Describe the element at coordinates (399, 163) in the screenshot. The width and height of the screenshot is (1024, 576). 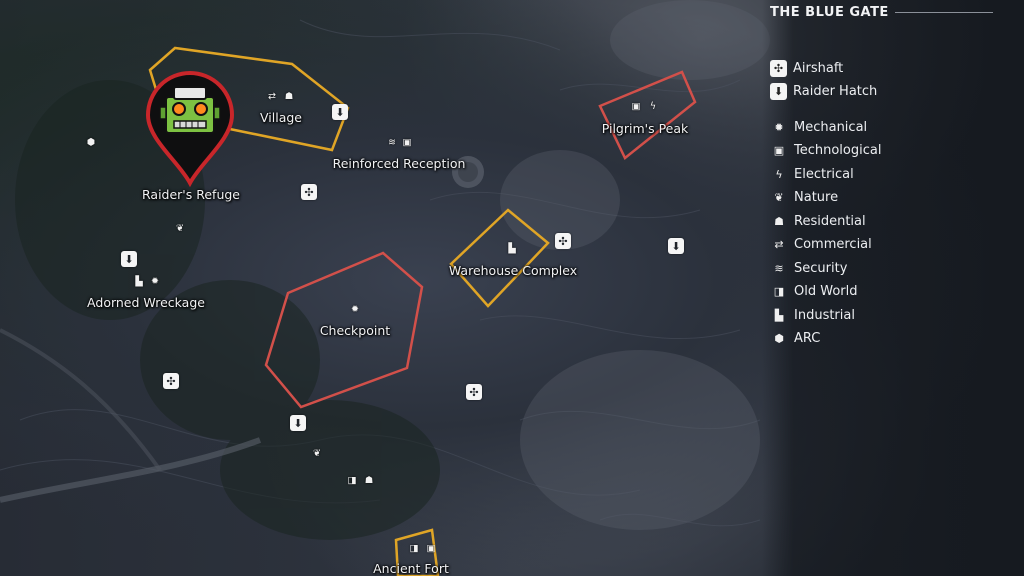
I see `reinforced-reception-label: Reinforced Reception` at that location.